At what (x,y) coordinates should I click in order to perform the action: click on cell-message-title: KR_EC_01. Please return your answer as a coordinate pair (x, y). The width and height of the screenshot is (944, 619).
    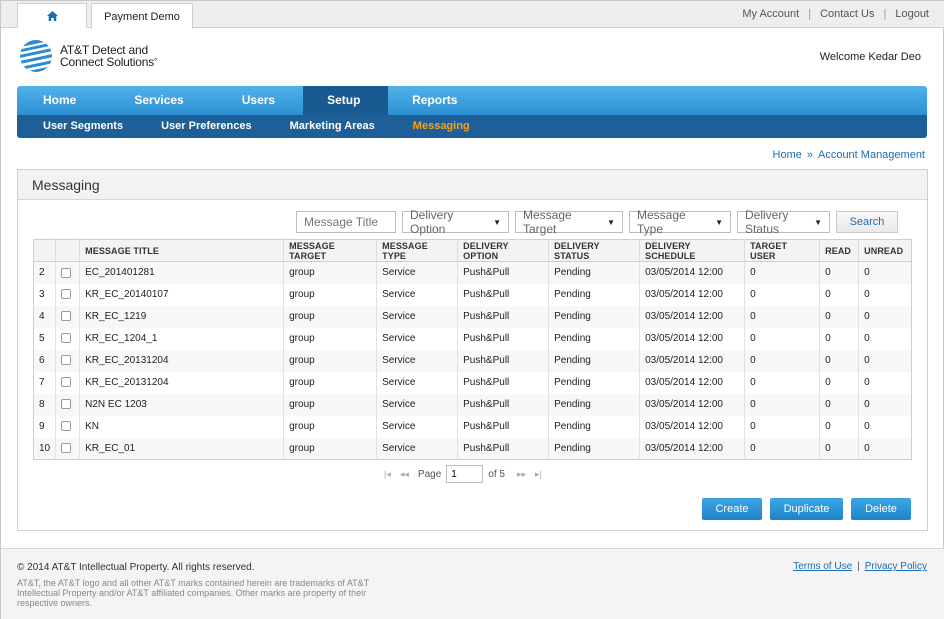
    Looking at the image, I should click on (182, 448).